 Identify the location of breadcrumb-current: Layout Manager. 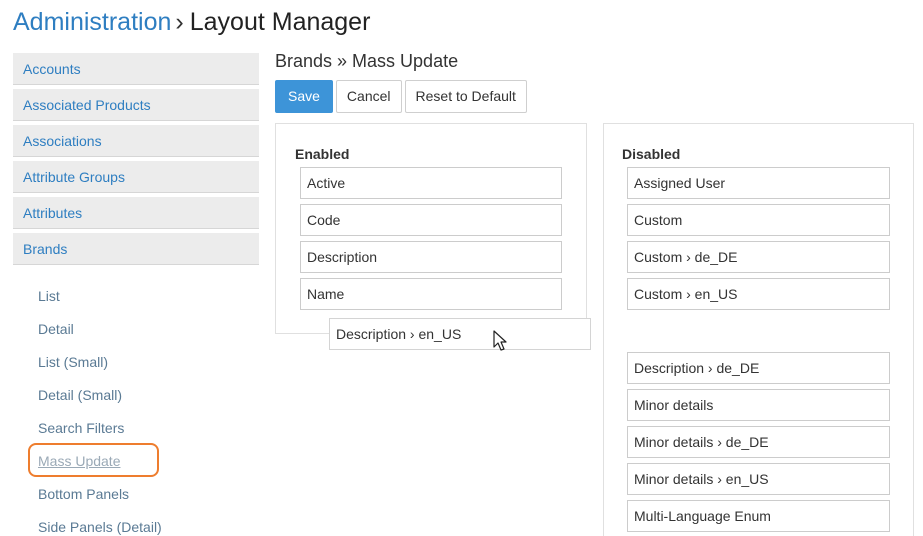
(280, 22).